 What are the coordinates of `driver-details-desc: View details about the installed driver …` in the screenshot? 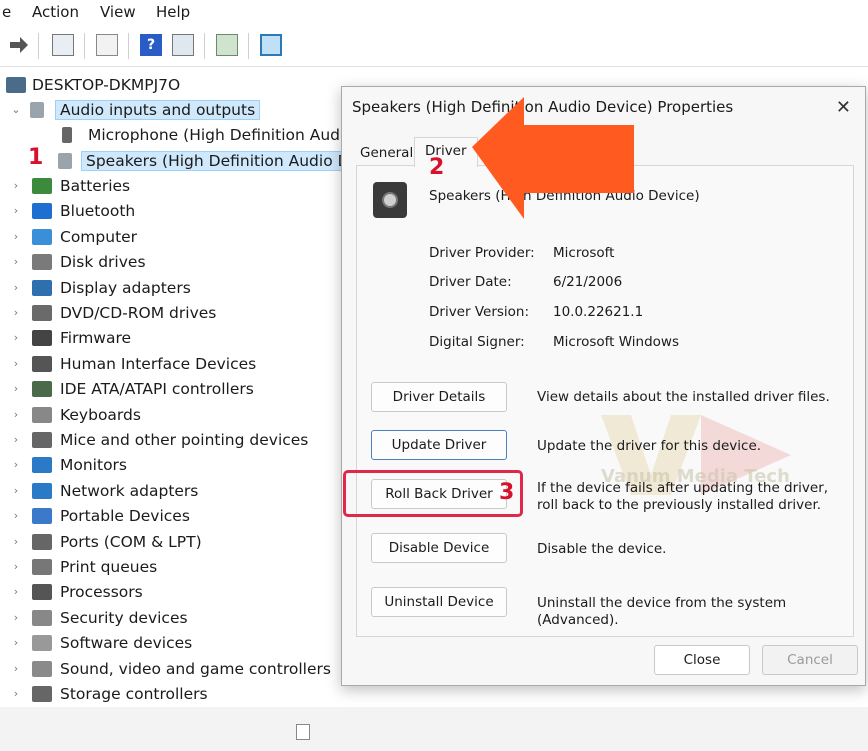 It's located at (683, 397).